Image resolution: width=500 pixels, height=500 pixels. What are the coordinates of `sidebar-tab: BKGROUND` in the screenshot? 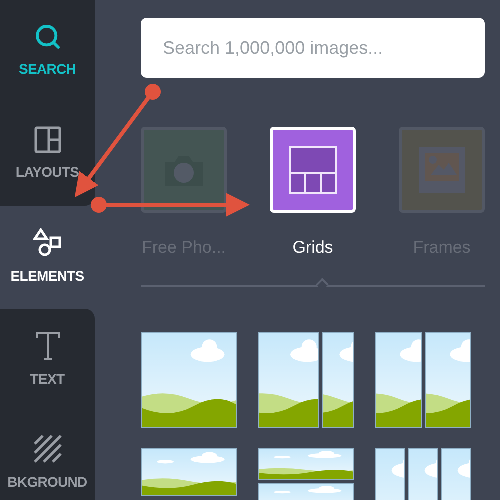 It's located at (47, 456).